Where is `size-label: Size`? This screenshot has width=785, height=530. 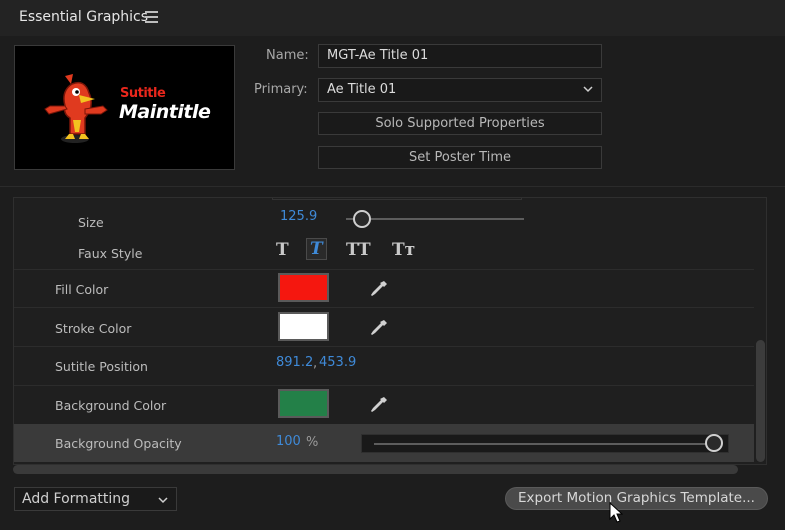 size-label: Size is located at coordinates (91, 222).